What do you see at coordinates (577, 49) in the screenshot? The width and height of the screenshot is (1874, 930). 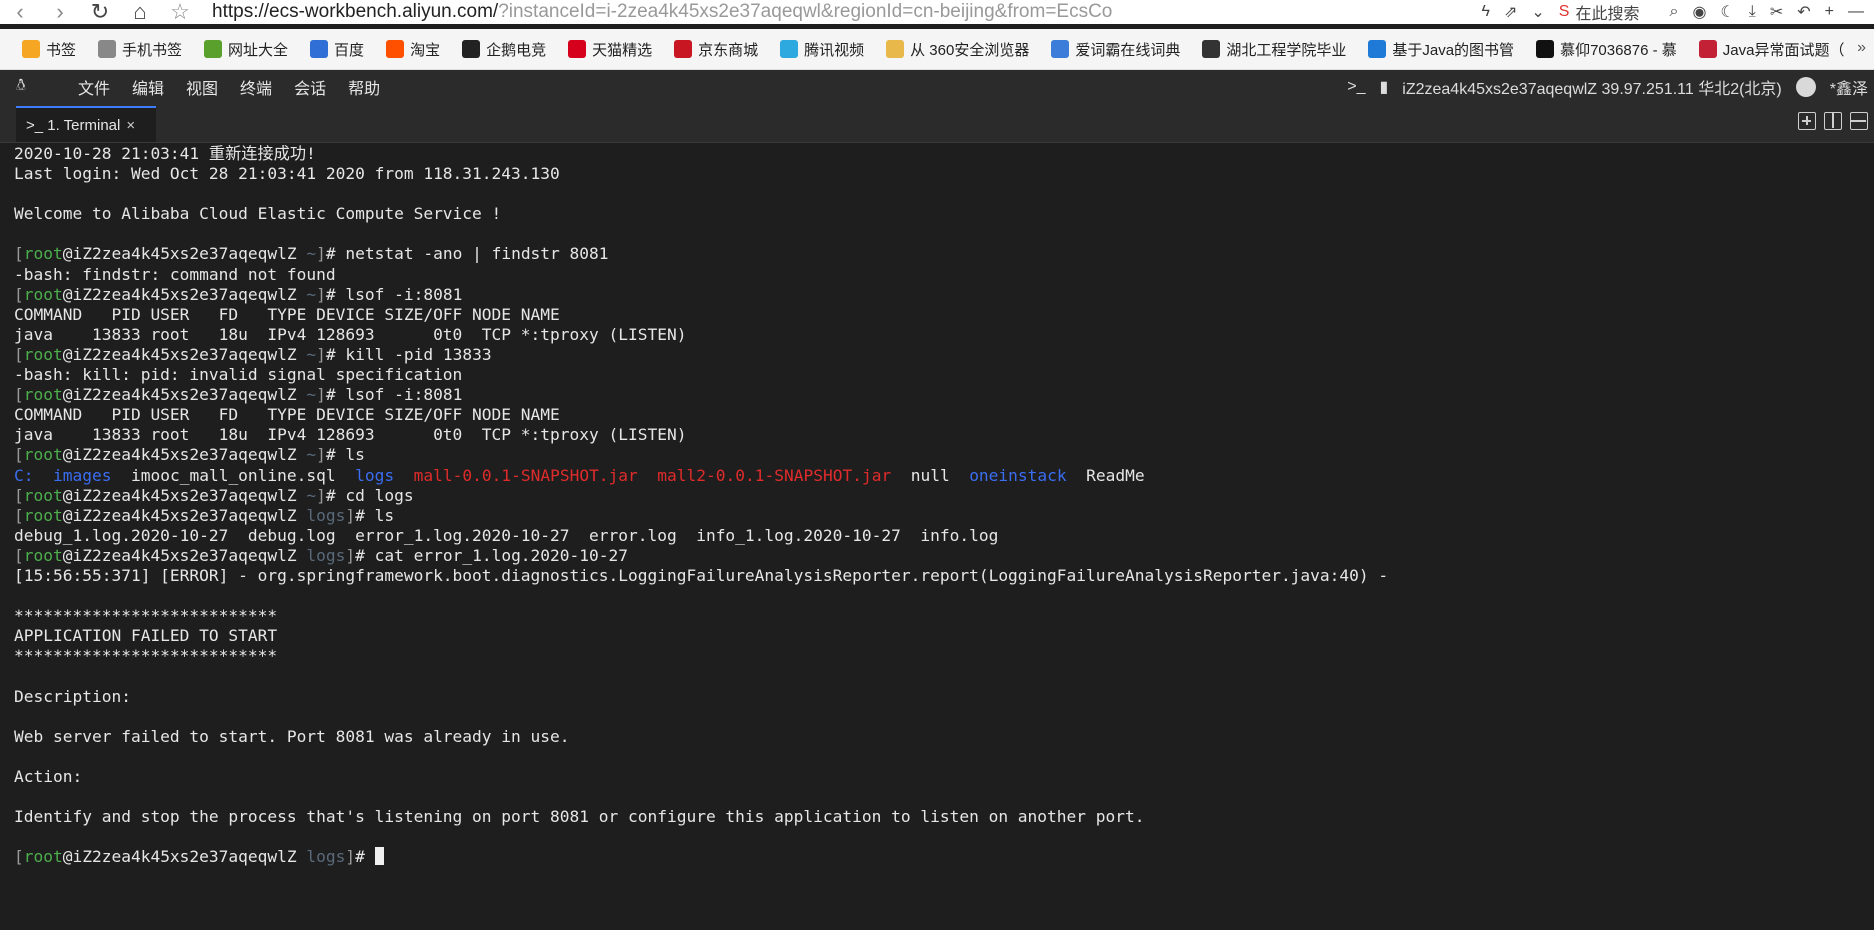 I see `tmall-icon` at bounding box center [577, 49].